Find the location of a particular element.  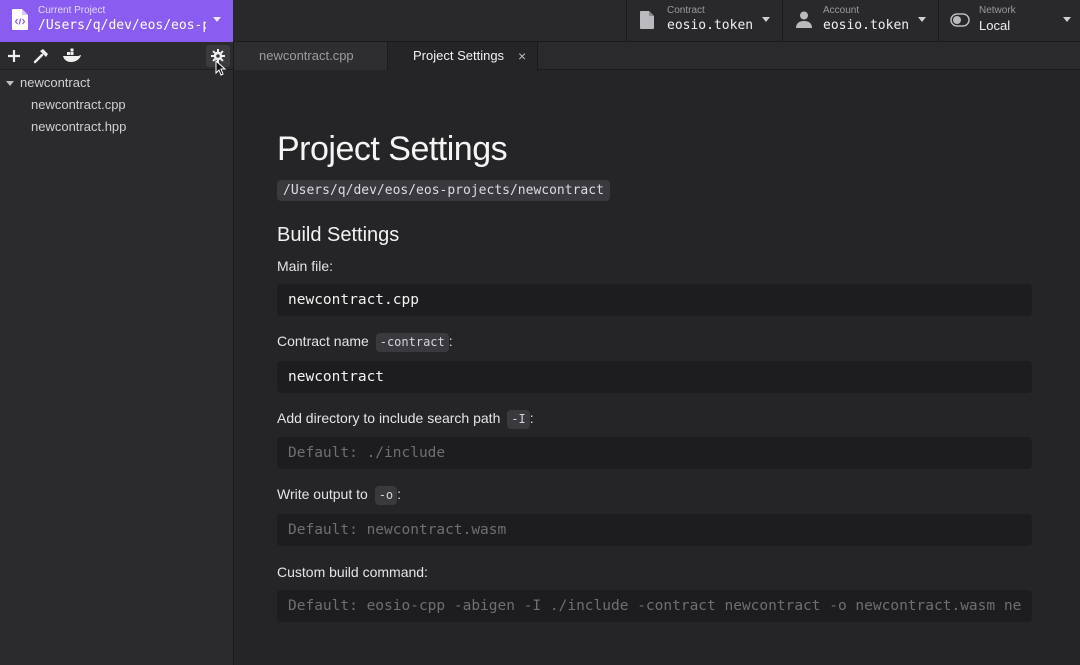

main-file-input: newcontract.cpp is located at coordinates (654, 300).